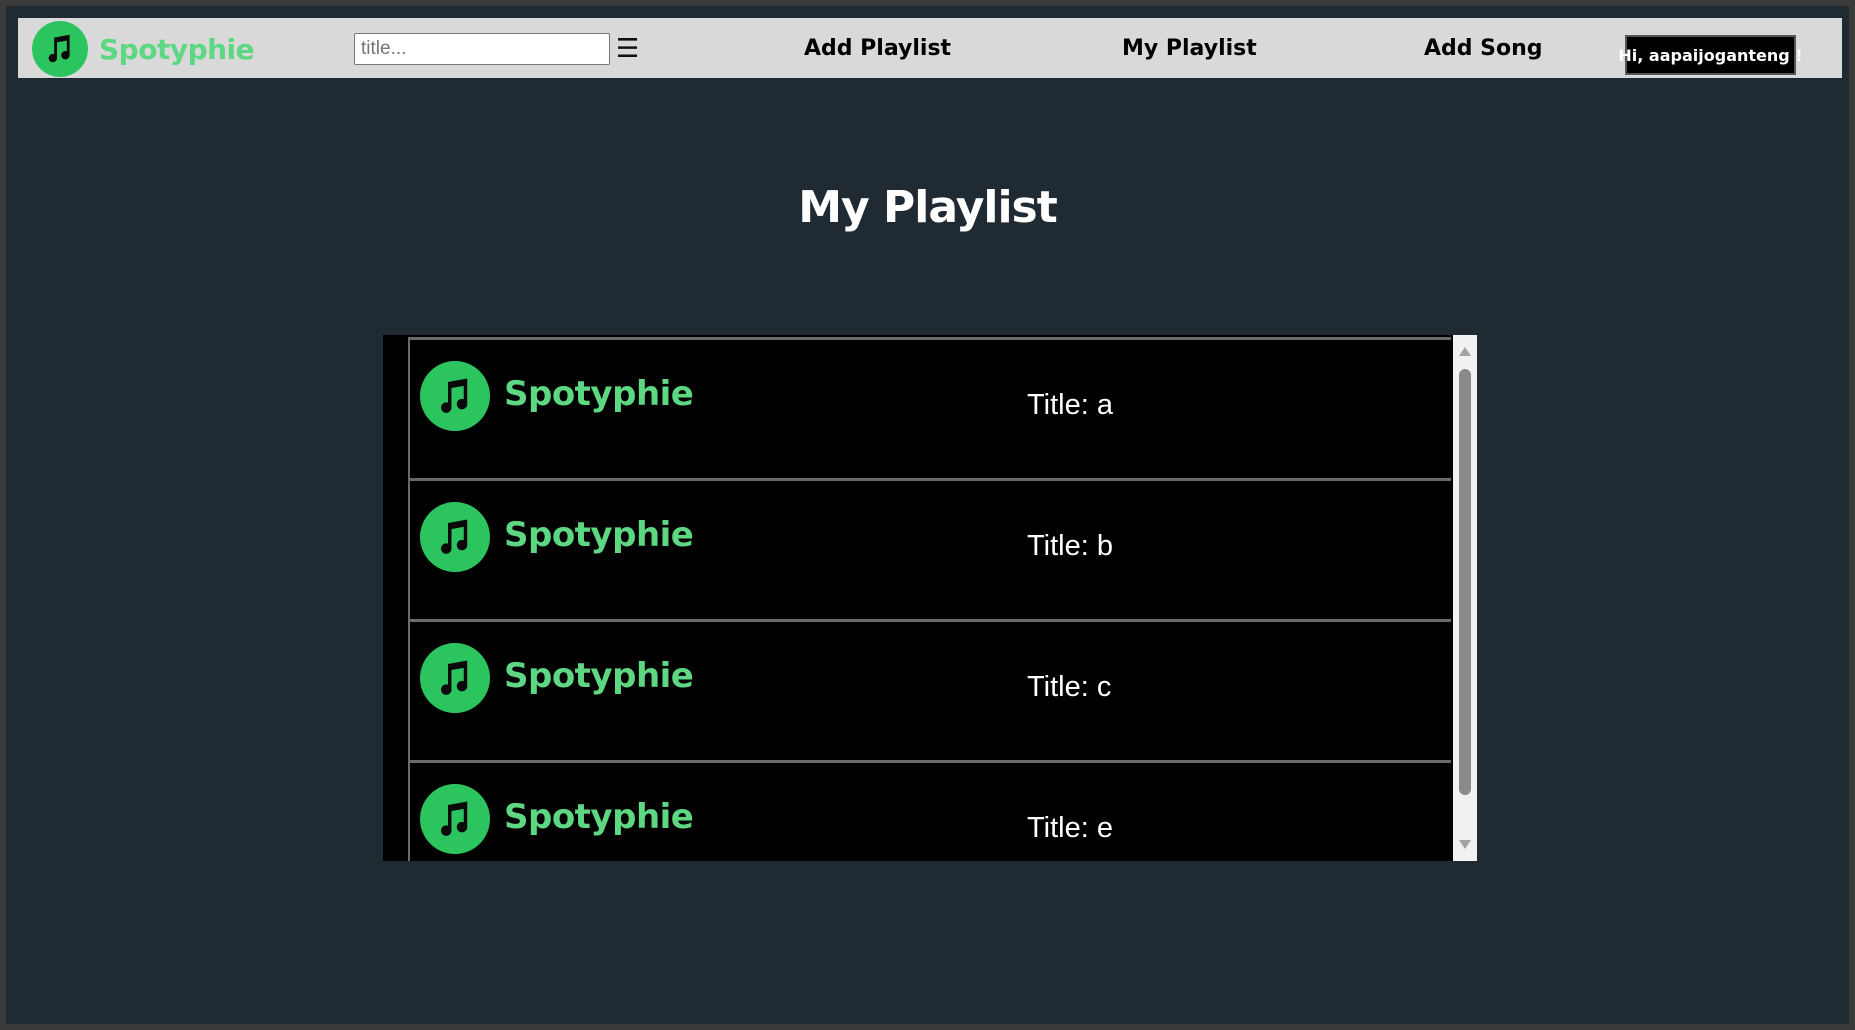 Image resolution: width=1855 pixels, height=1030 pixels. I want to click on brand-logo-link: Spotyphie, so click(143, 49).